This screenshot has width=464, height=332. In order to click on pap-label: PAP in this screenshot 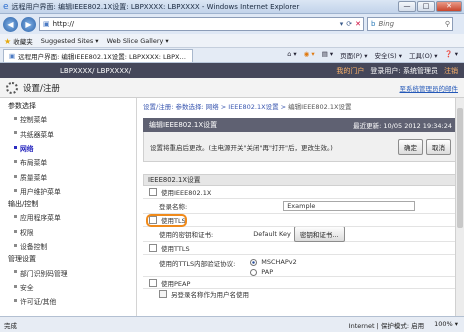, I will do `click(267, 272)`.